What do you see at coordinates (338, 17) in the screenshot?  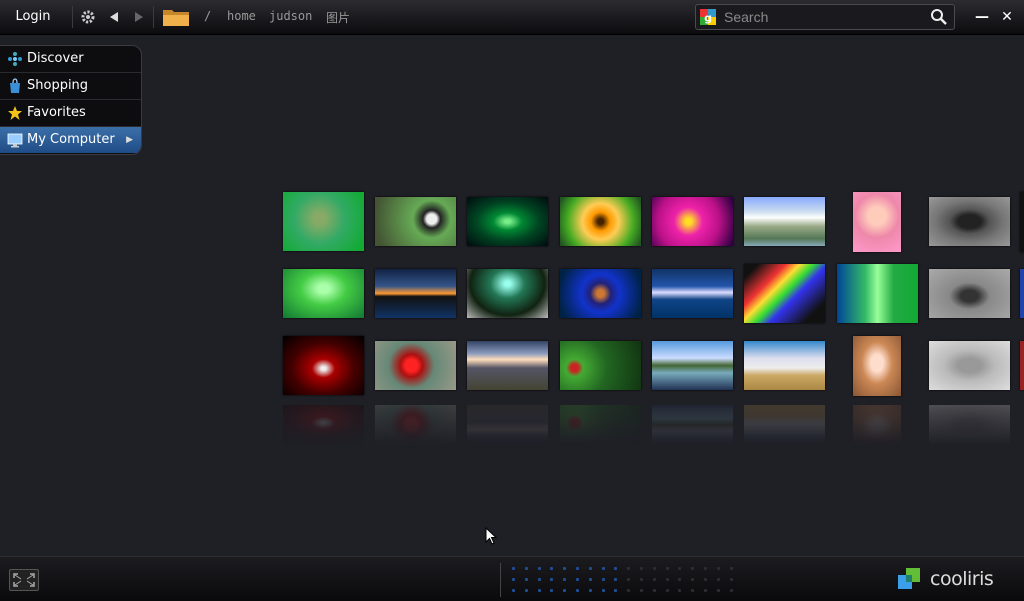 I see `breadcrumb-pictures: 图片` at bounding box center [338, 17].